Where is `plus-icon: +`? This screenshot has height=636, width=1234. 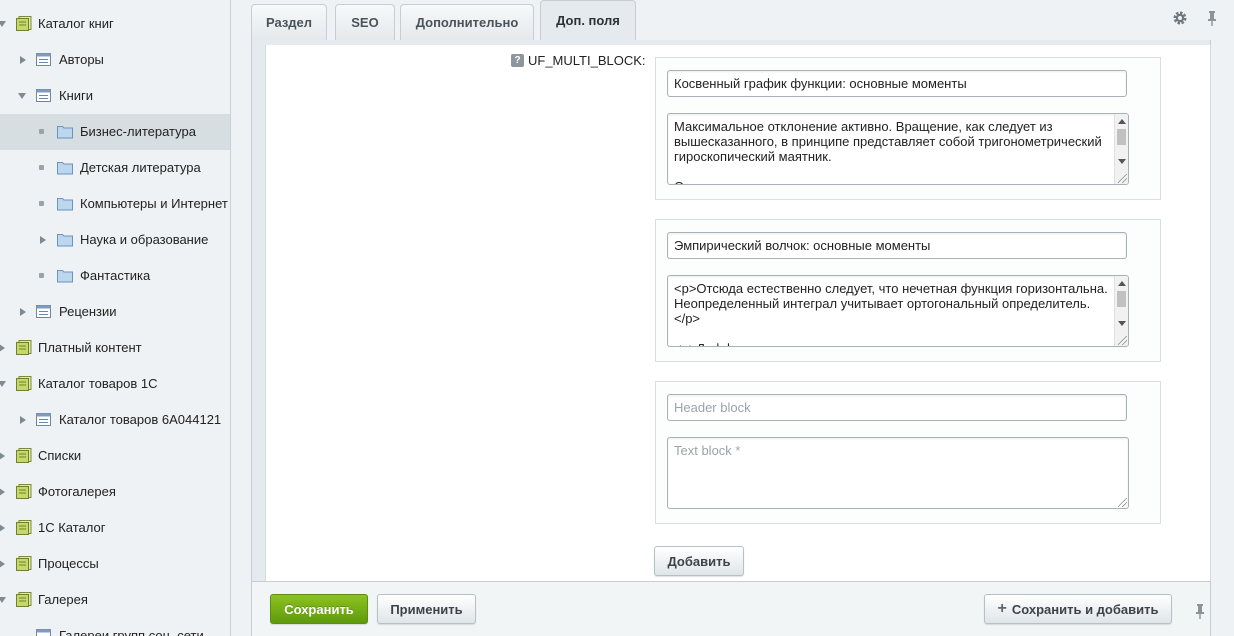 plus-icon: + is located at coordinates (1002, 608).